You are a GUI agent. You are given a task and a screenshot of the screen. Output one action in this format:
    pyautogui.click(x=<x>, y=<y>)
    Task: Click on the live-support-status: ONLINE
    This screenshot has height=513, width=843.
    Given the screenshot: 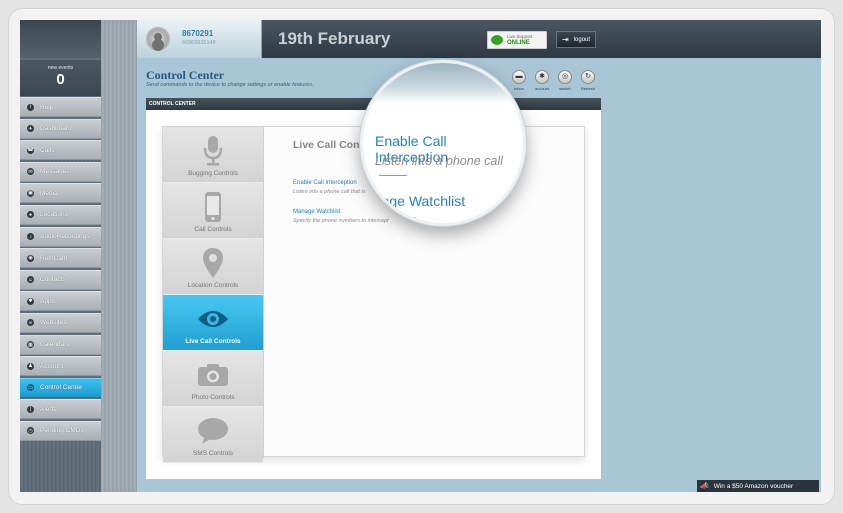 What is the action you would take?
    pyautogui.click(x=518, y=43)
    